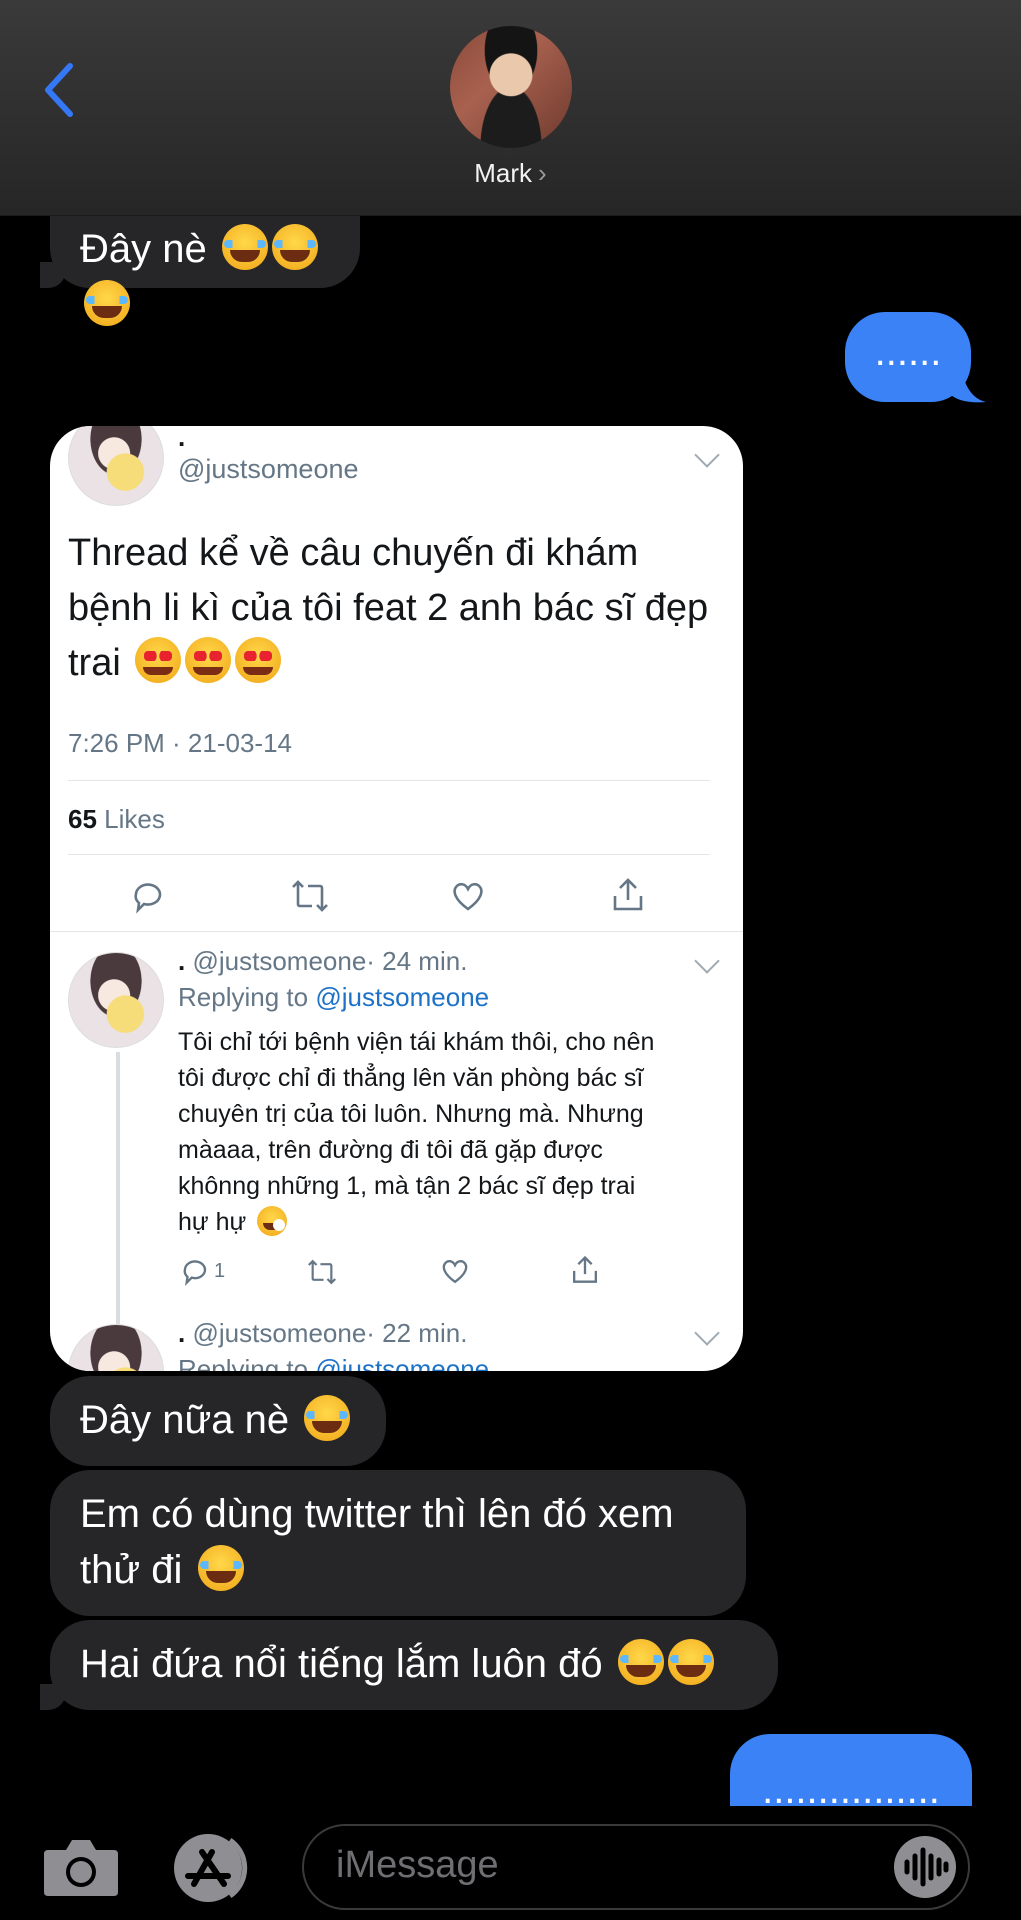 The height and width of the screenshot is (1920, 1021). Describe the element at coordinates (377, 1514) in the screenshot. I see `message-text: Em có dùng twitter thì lên đó xem` at that location.